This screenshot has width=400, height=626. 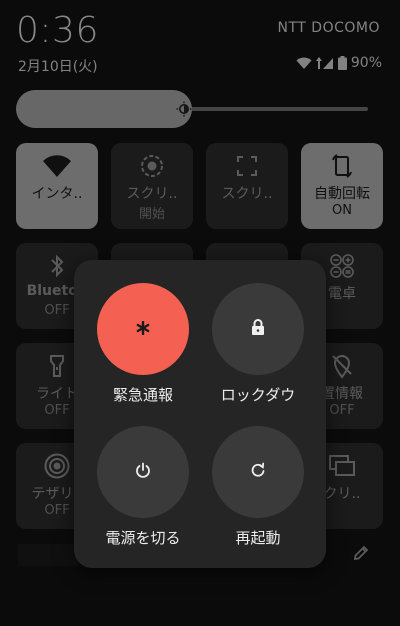 I want to click on restart-label: 再起動, so click(x=258, y=538).